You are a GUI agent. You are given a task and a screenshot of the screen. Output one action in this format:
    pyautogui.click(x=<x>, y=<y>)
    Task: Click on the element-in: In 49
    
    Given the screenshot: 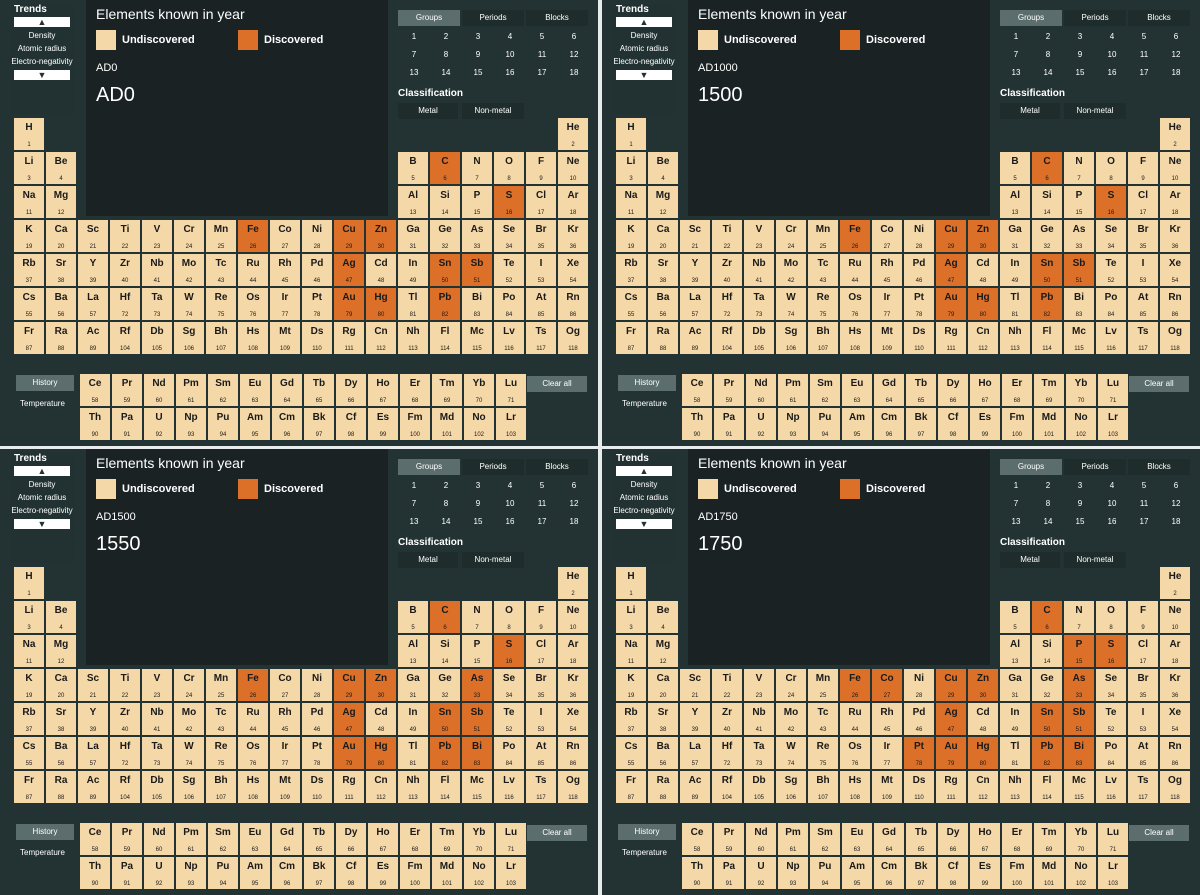 What is the action you would take?
    pyautogui.click(x=413, y=719)
    